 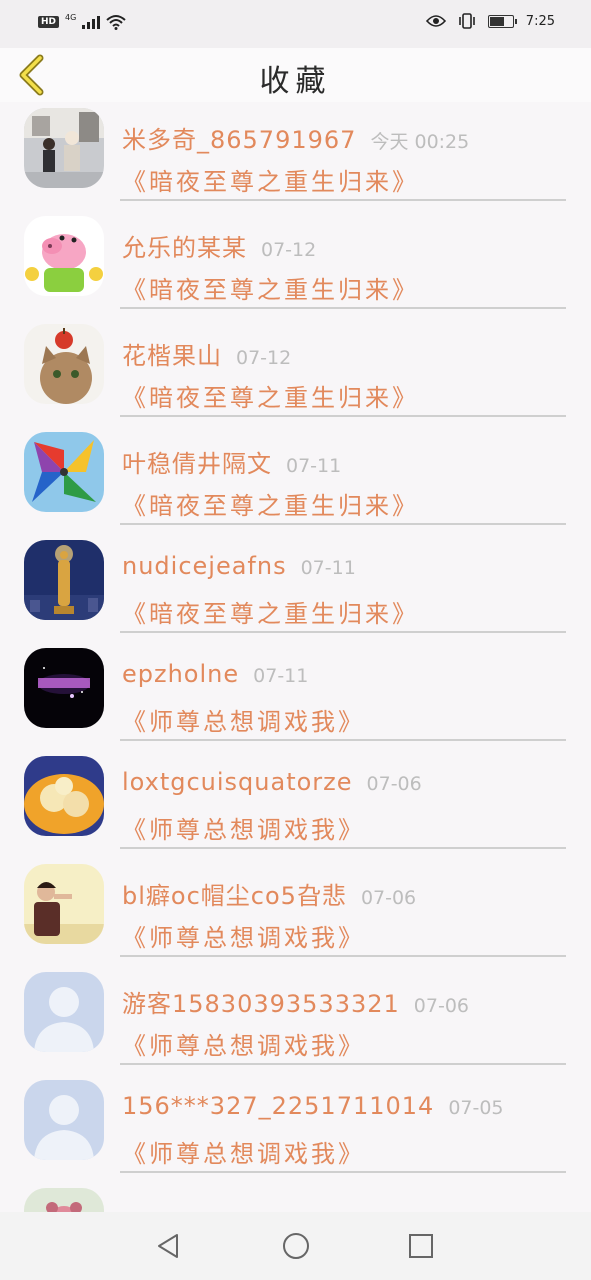 What do you see at coordinates (234, 896) in the screenshot?
I see `user-name: bl癖oc帽尘co5旮悲` at bounding box center [234, 896].